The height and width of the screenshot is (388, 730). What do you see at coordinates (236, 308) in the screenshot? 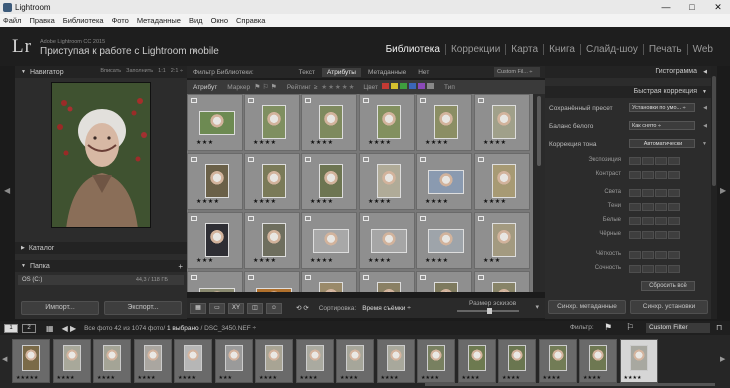
I see `compare-view-button: XY` at bounding box center [236, 308].